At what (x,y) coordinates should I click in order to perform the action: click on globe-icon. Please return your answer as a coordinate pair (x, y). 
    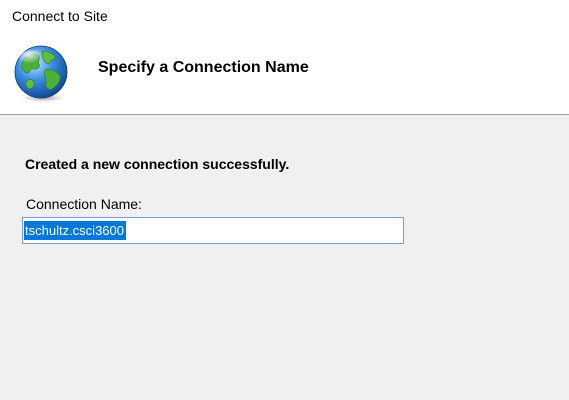
    Looking at the image, I should click on (41, 73).